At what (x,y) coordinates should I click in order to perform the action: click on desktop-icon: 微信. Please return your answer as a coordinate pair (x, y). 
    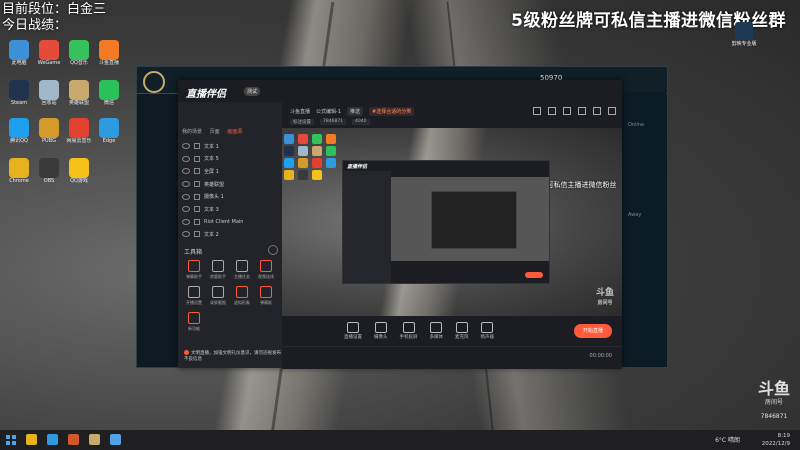
    Looking at the image, I should click on (109, 93).